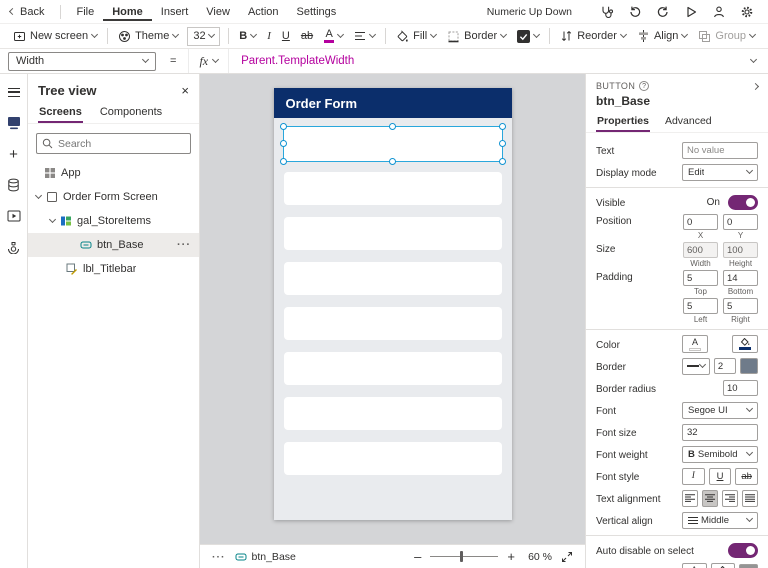  Describe the element at coordinates (720, 432) in the screenshot. I see `font-size-input` at that location.